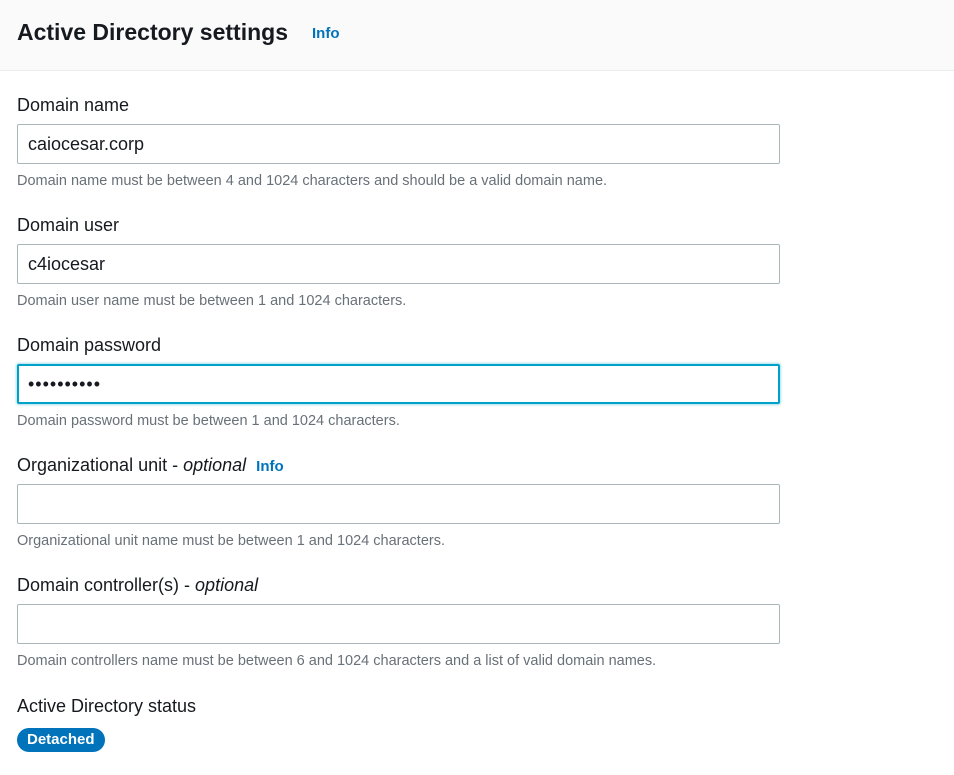 Image resolution: width=954 pixels, height=775 pixels. I want to click on domain-controllers-input, so click(398, 624).